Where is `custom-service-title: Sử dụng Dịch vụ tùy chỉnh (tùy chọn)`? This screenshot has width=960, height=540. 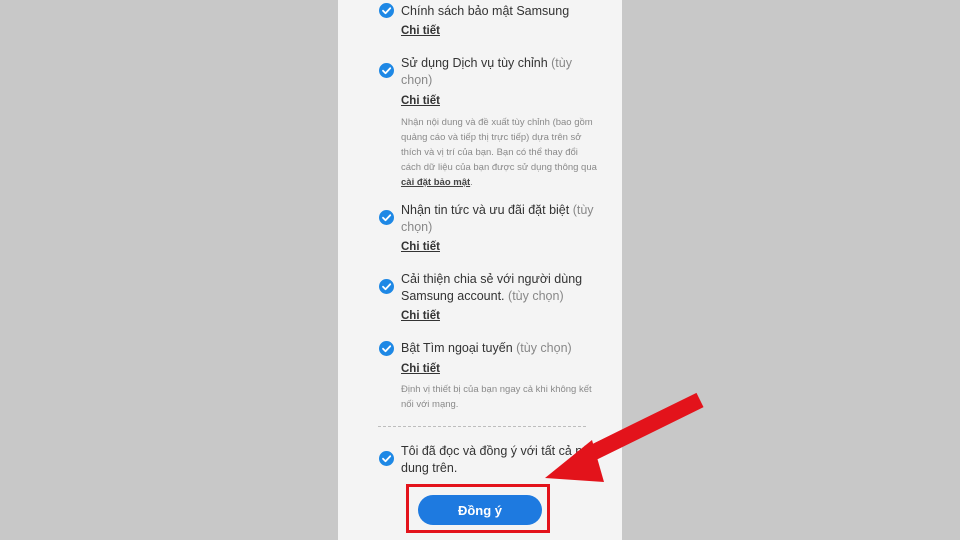 custom-service-title: Sử dụng Dịch vụ tùy chỉnh (tùy chọn) is located at coordinates (501, 71).